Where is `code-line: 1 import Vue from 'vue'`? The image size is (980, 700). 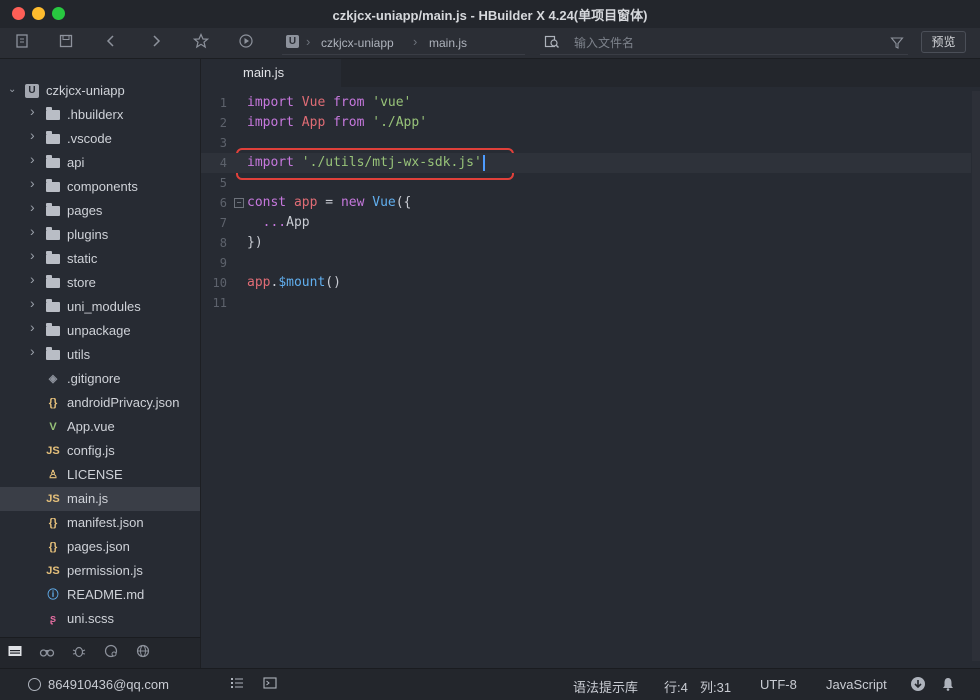
code-line: 1 import Vue from 'vue' is located at coordinates (586, 103).